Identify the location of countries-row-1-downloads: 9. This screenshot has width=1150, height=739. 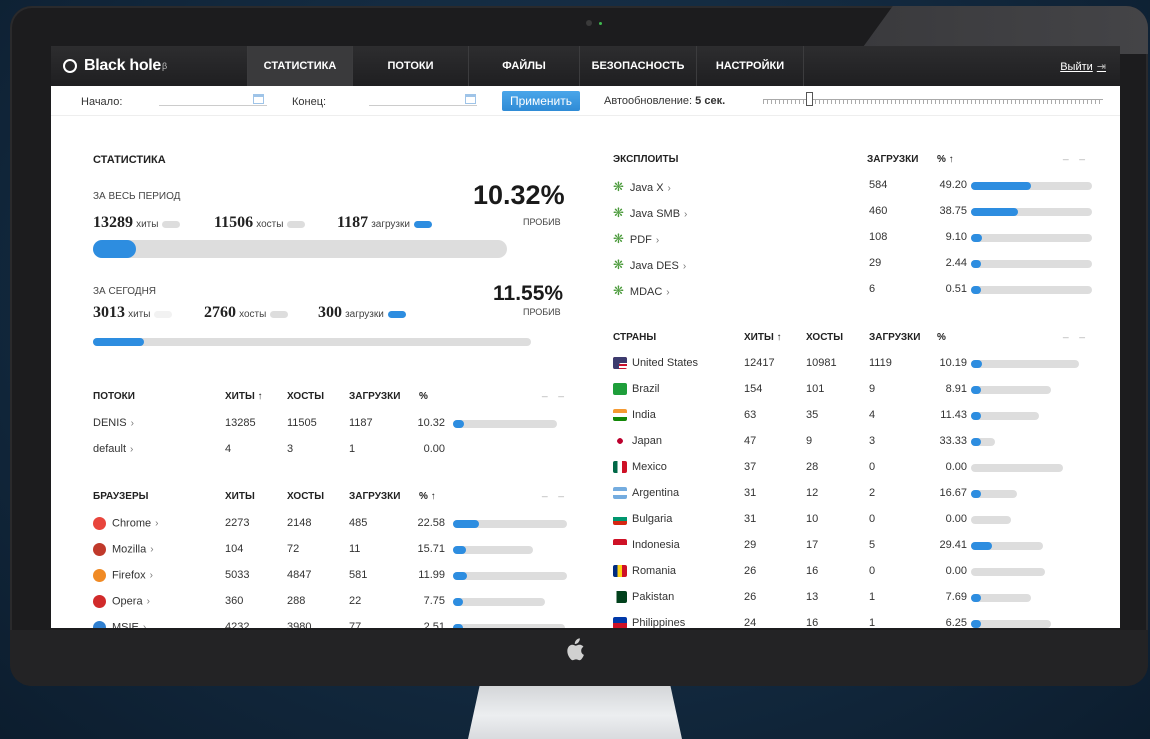
(872, 389).